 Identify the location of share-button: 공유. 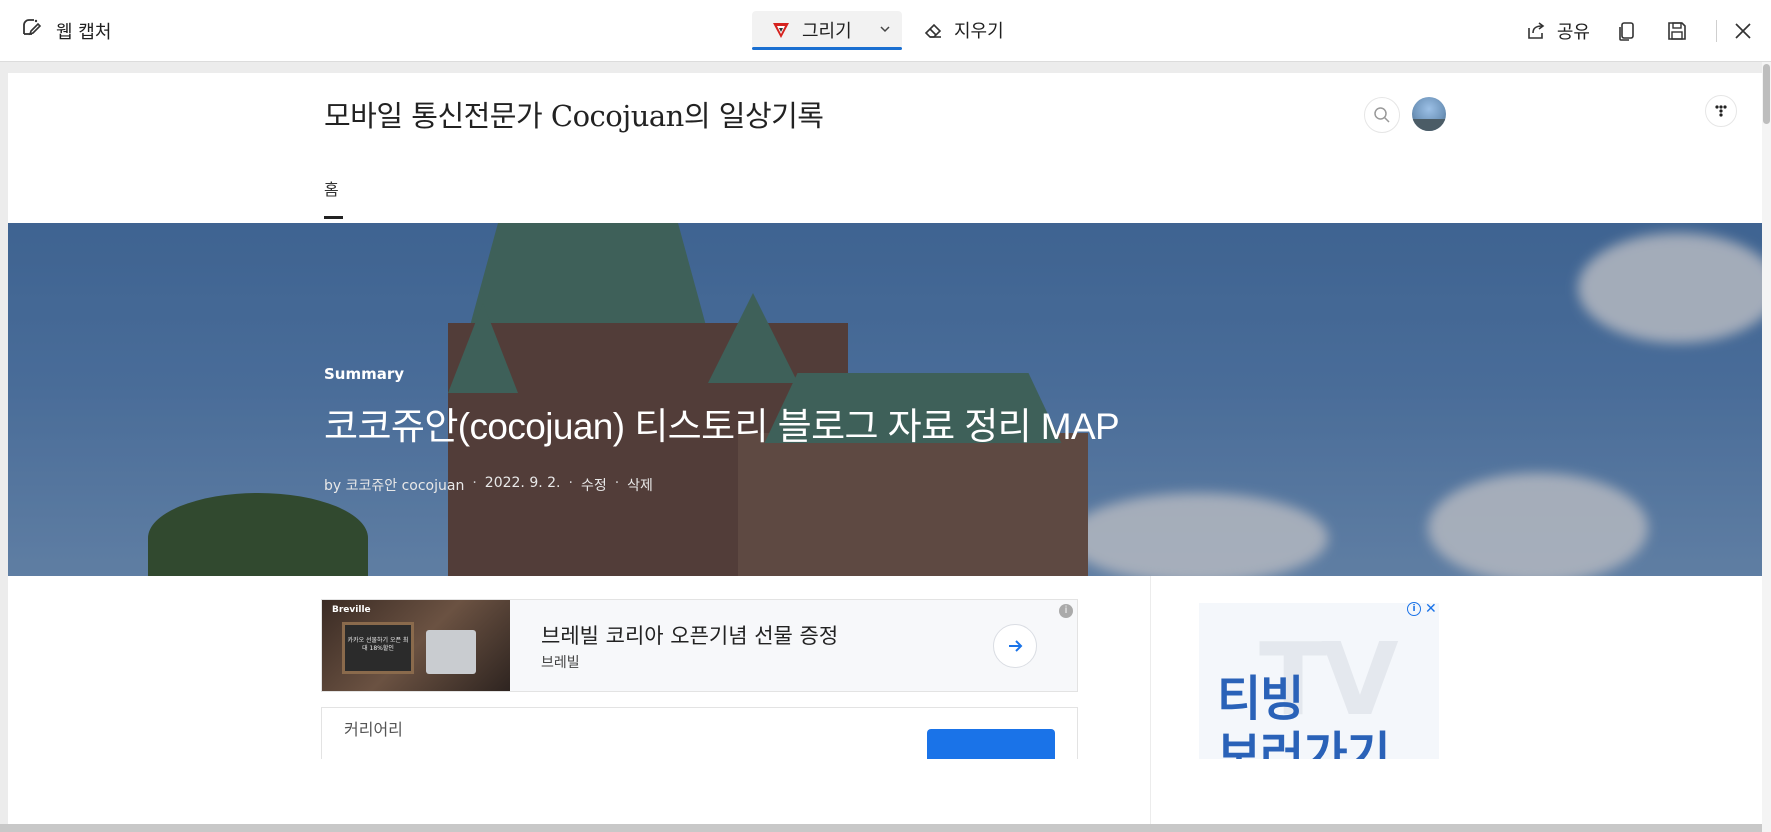
(1557, 31).